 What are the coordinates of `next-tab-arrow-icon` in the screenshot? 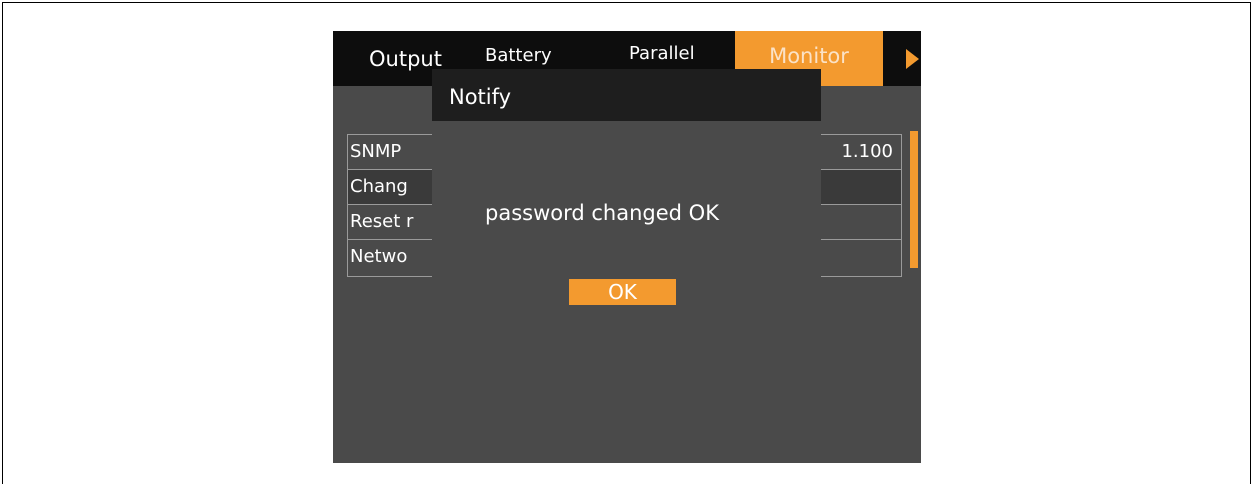 It's located at (912, 59).